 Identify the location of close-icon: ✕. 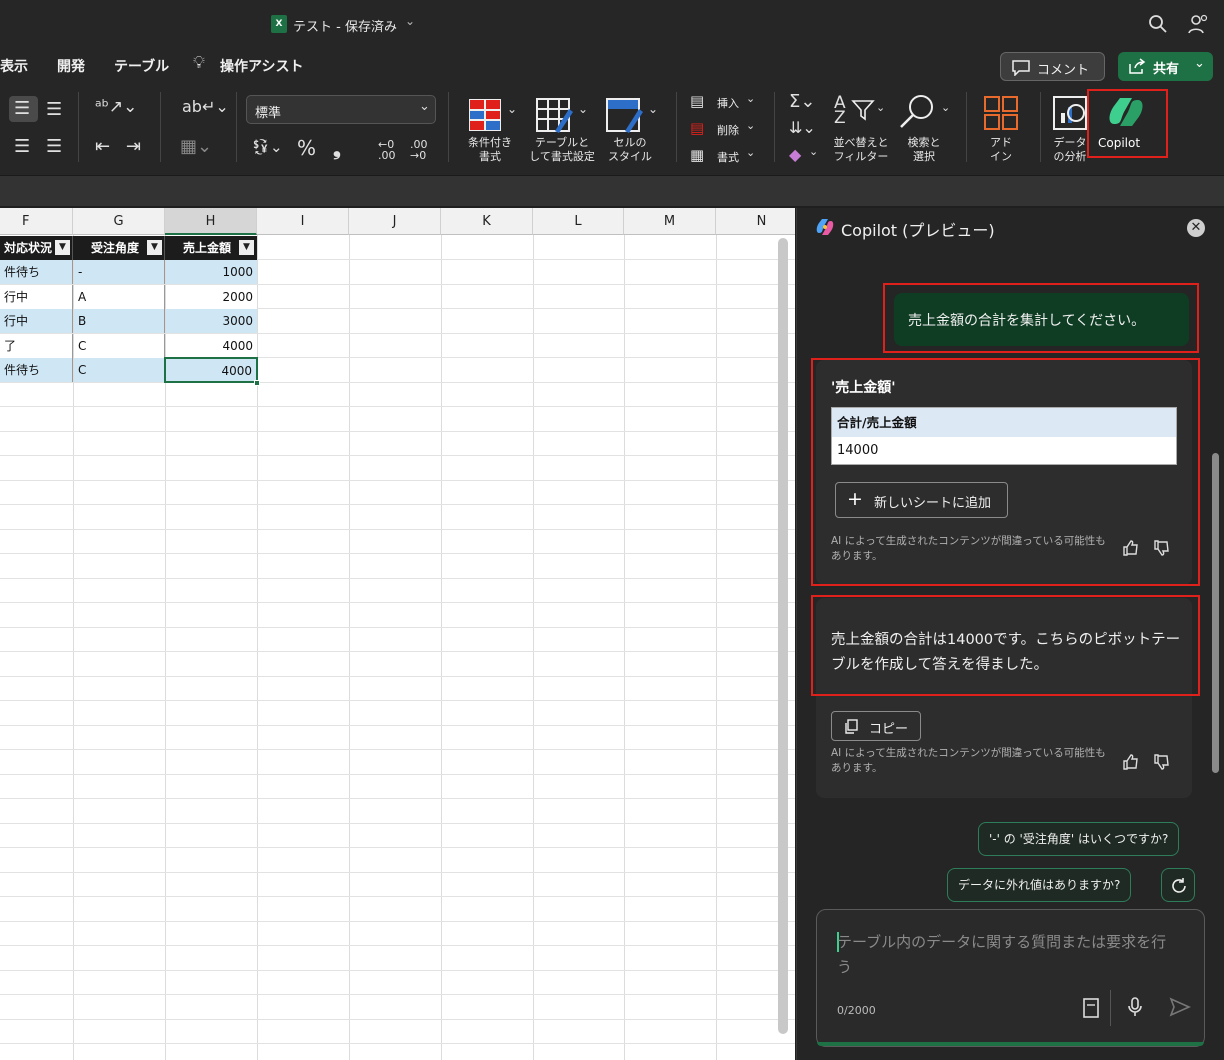
(1196, 228).